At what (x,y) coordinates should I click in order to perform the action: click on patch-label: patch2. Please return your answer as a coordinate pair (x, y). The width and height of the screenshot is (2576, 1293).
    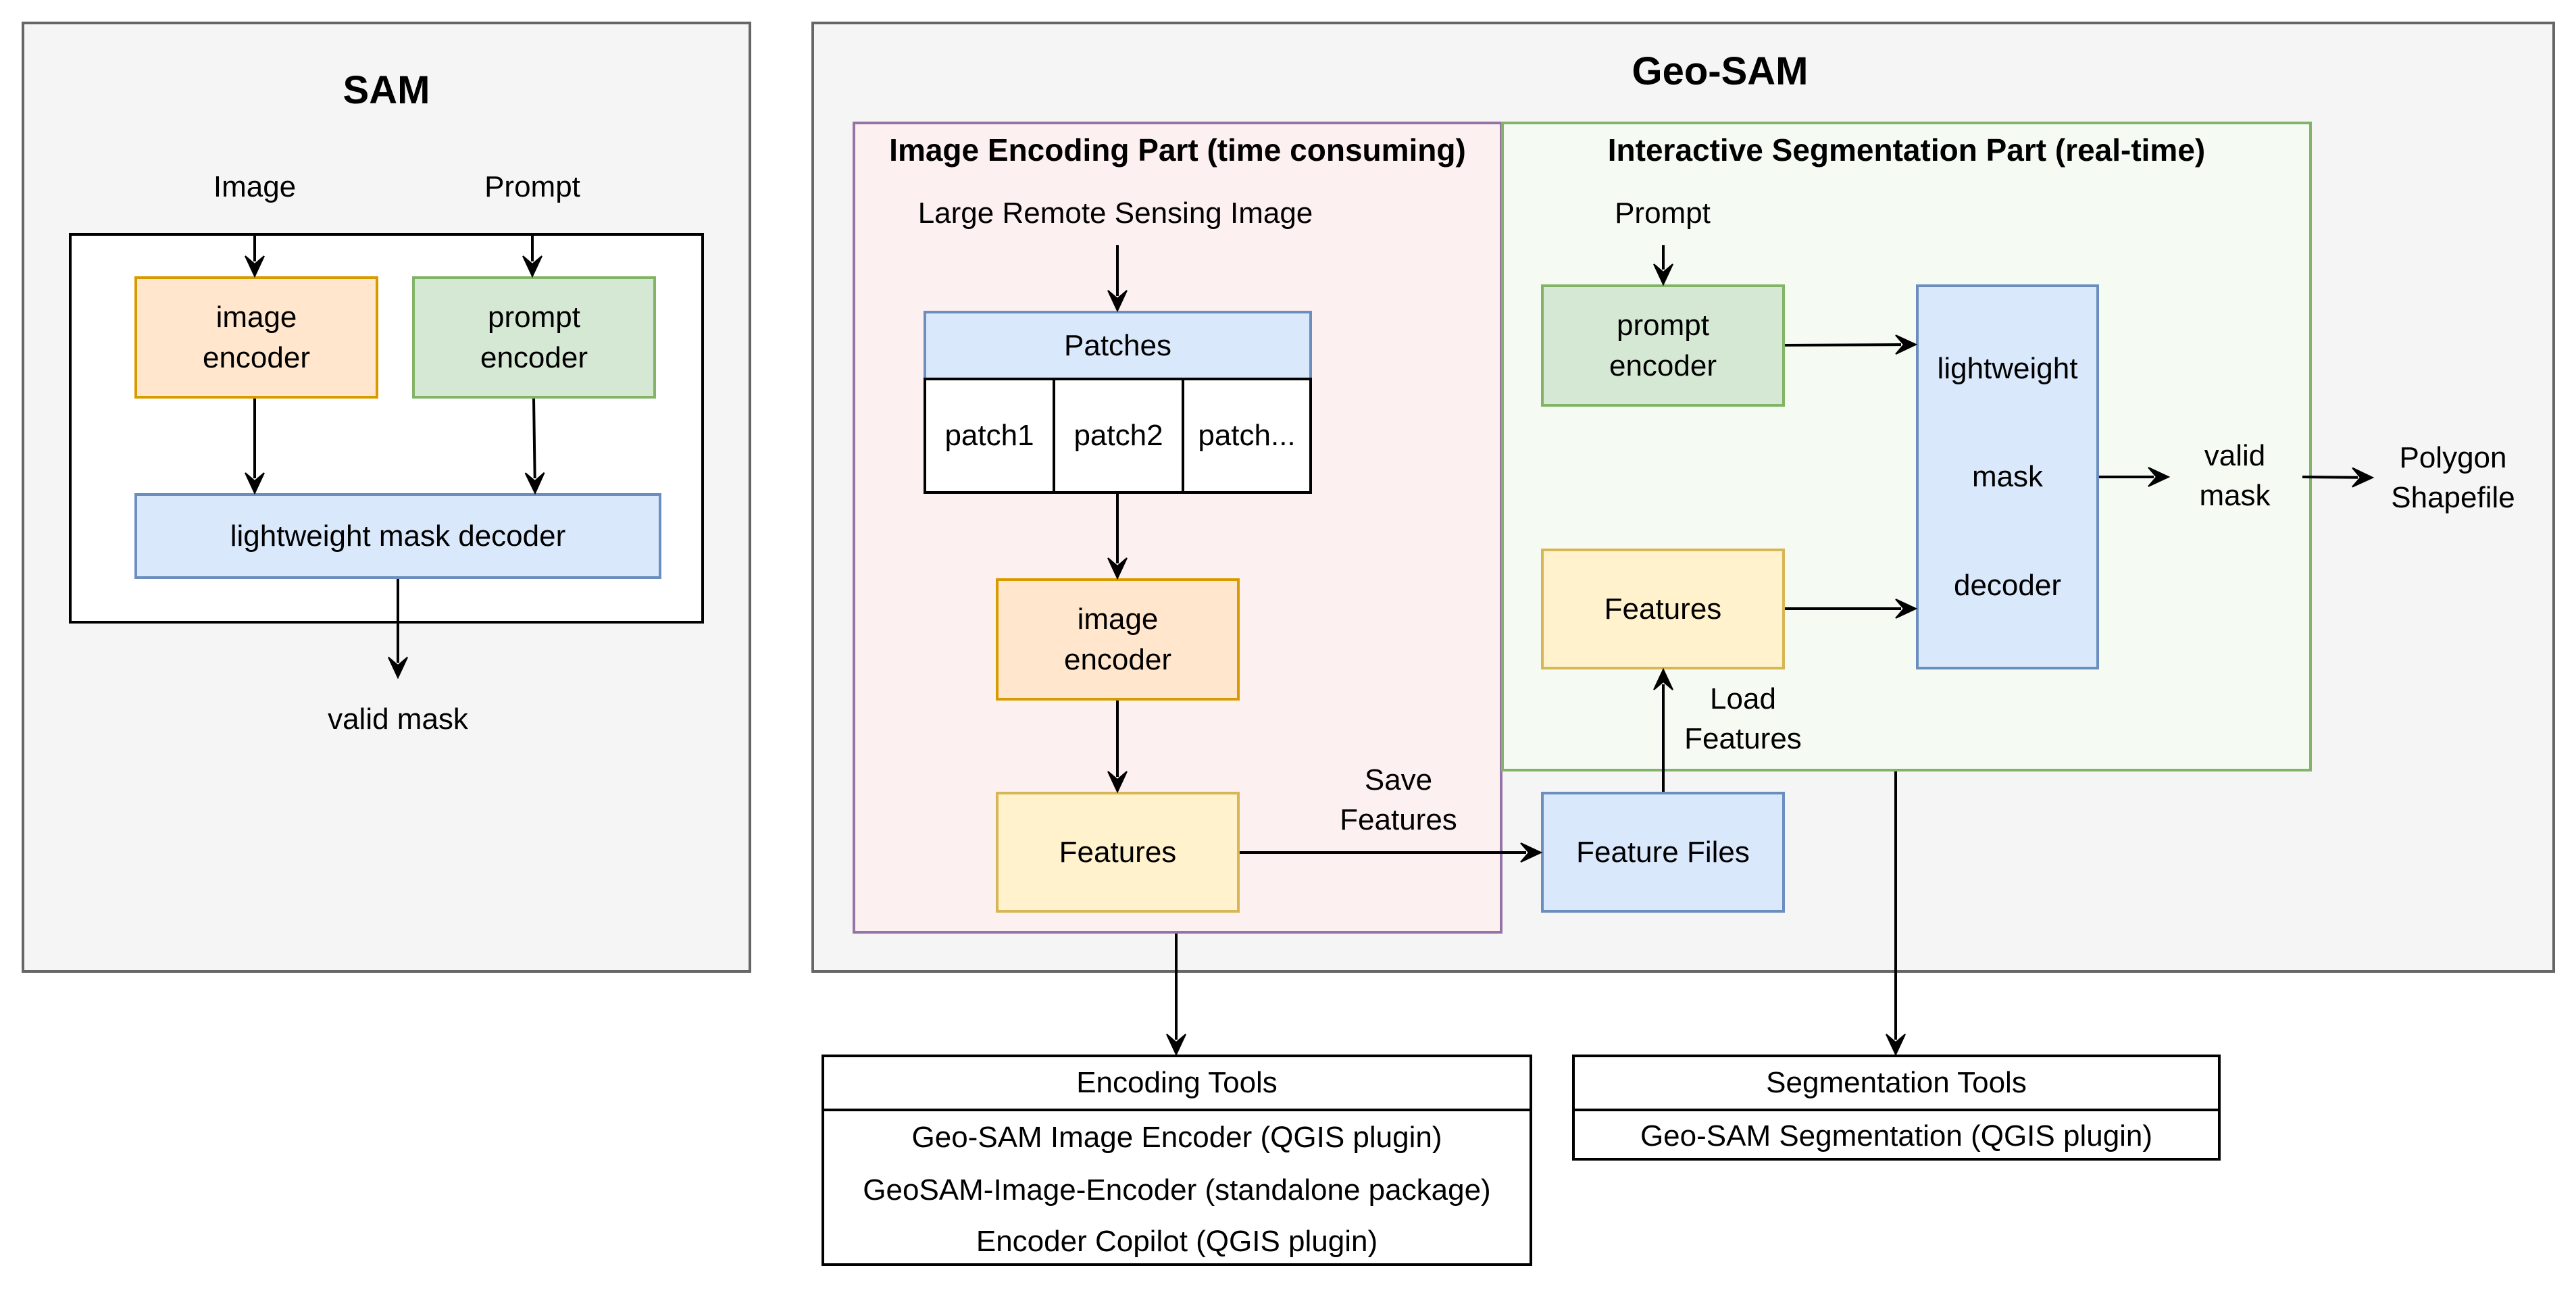
    Looking at the image, I should click on (1118, 436).